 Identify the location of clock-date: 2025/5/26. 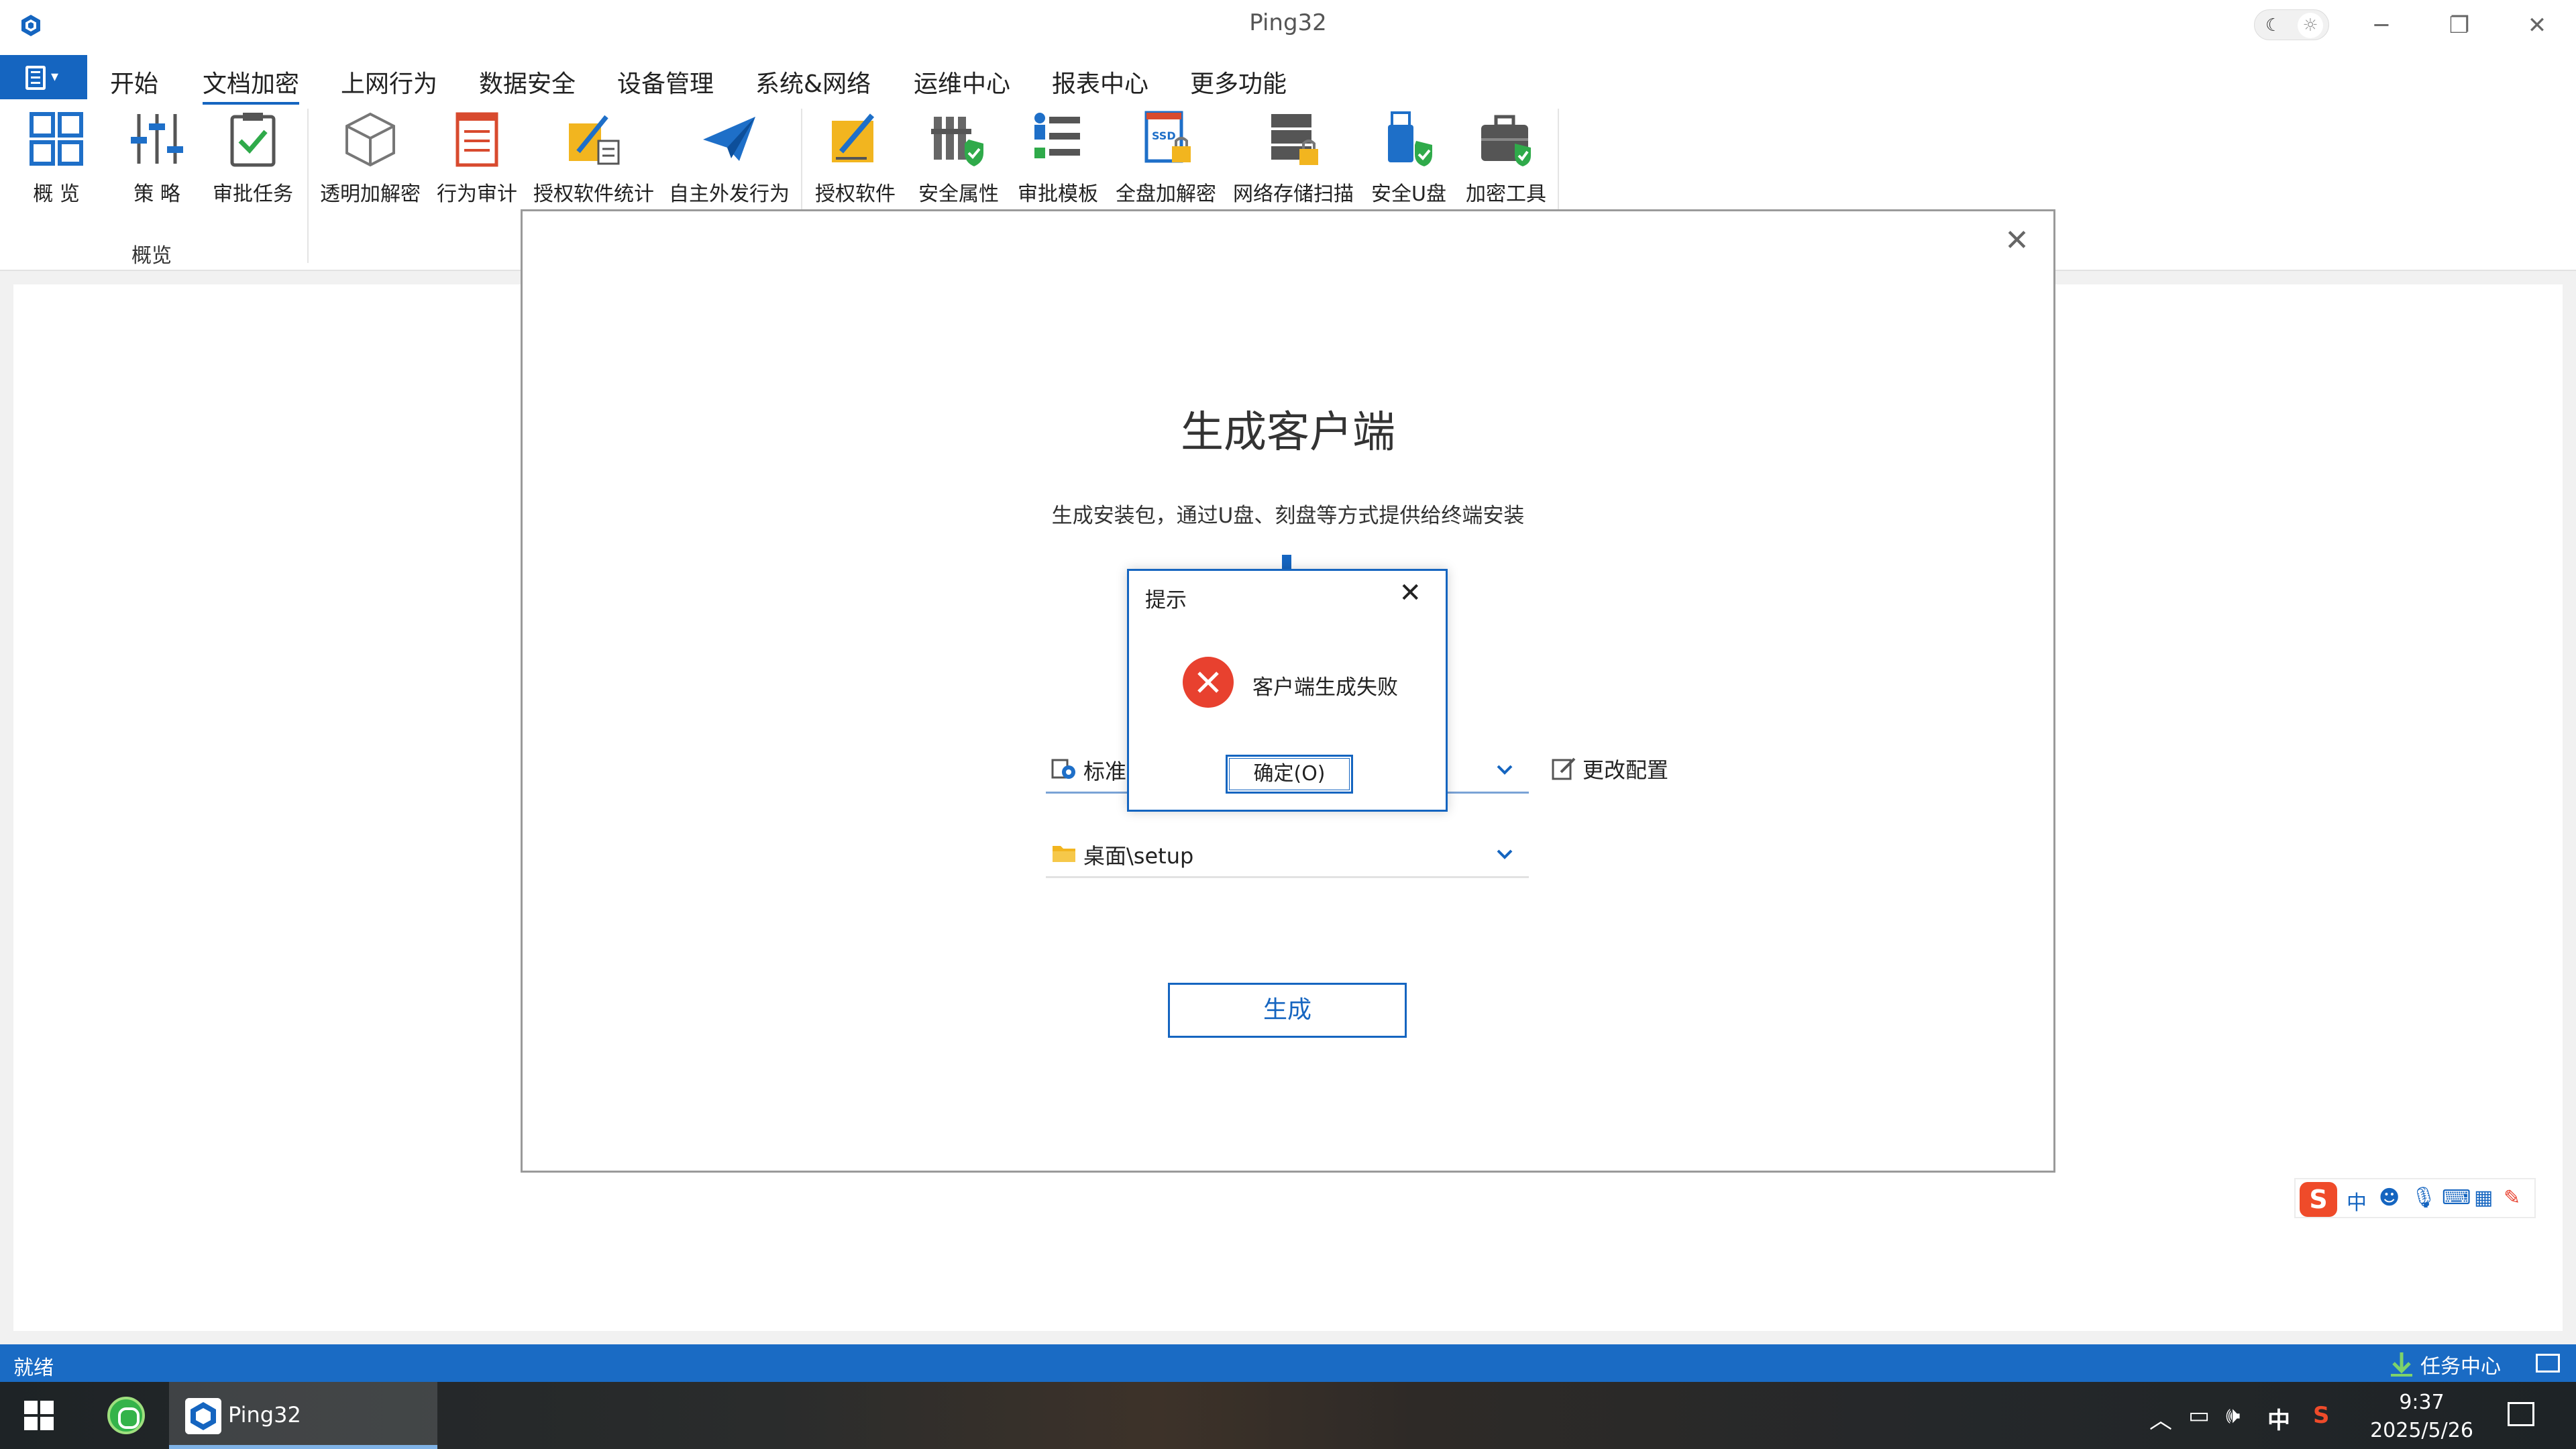
(2421, 1430).